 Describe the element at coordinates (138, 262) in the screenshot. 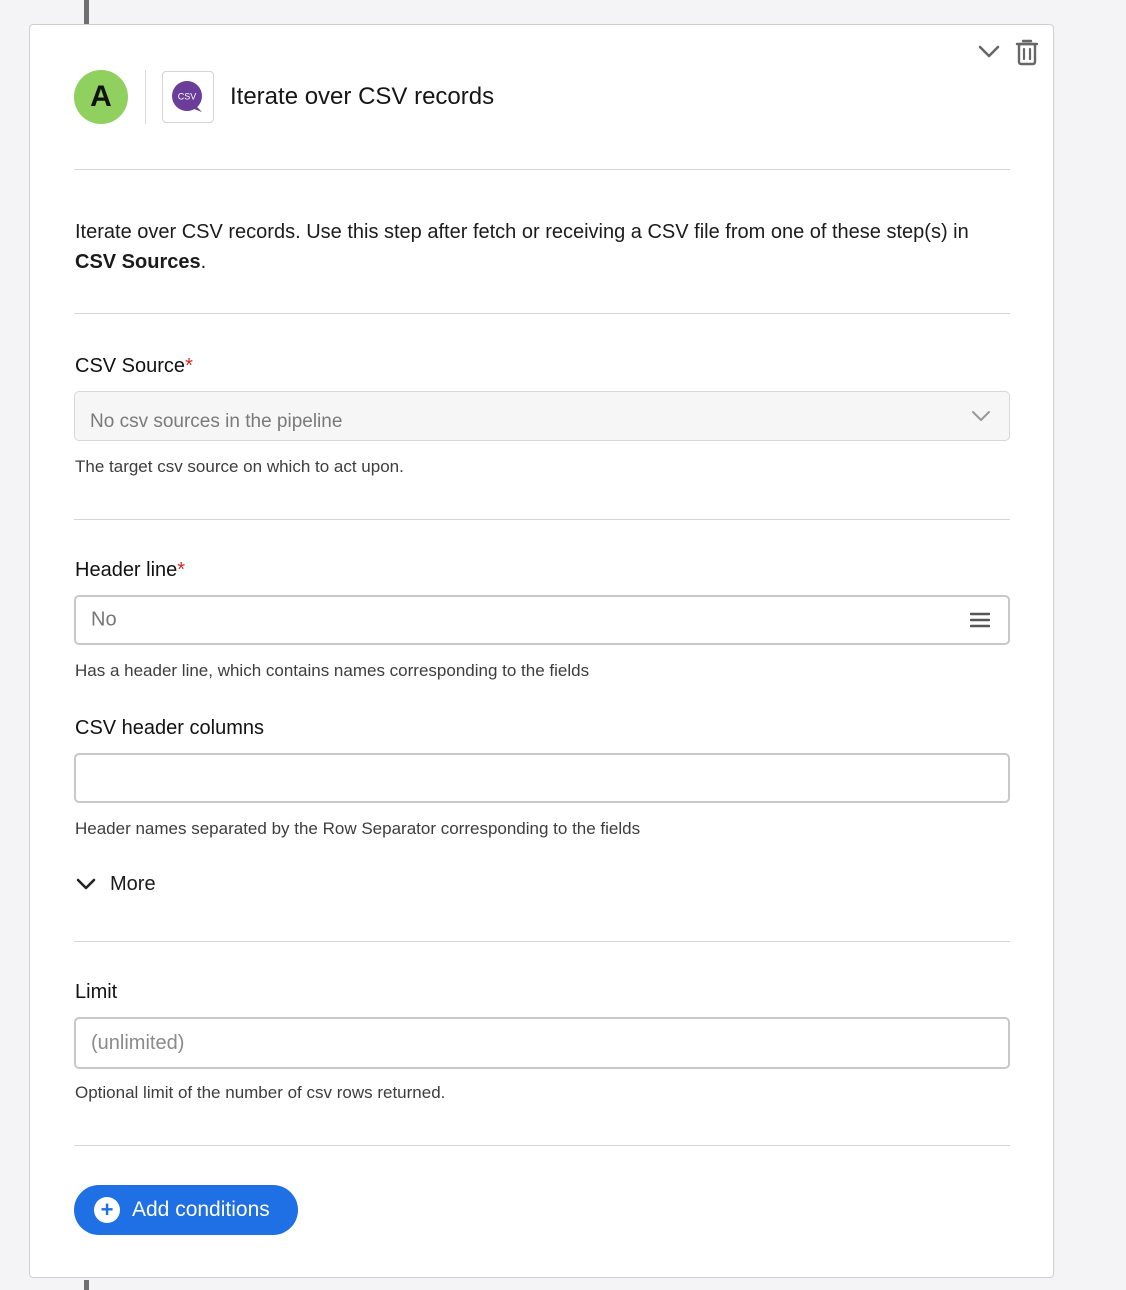

I see `csv-sources-link: CSV Sources` at that location.